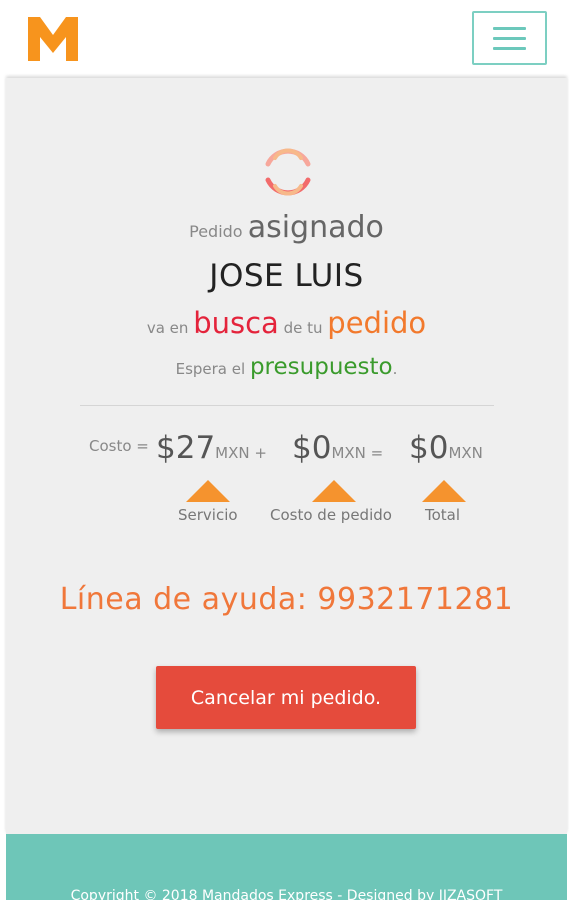 This screenshot has width=571, height=900. I want to click on service-amount: $27, so click(186, 448).